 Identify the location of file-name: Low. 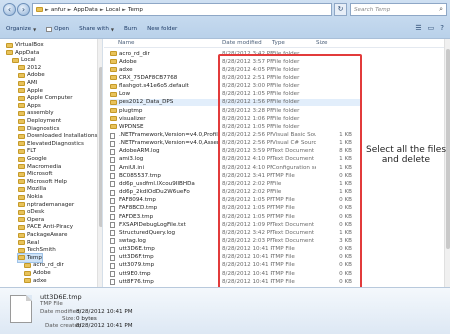
(125, 94).